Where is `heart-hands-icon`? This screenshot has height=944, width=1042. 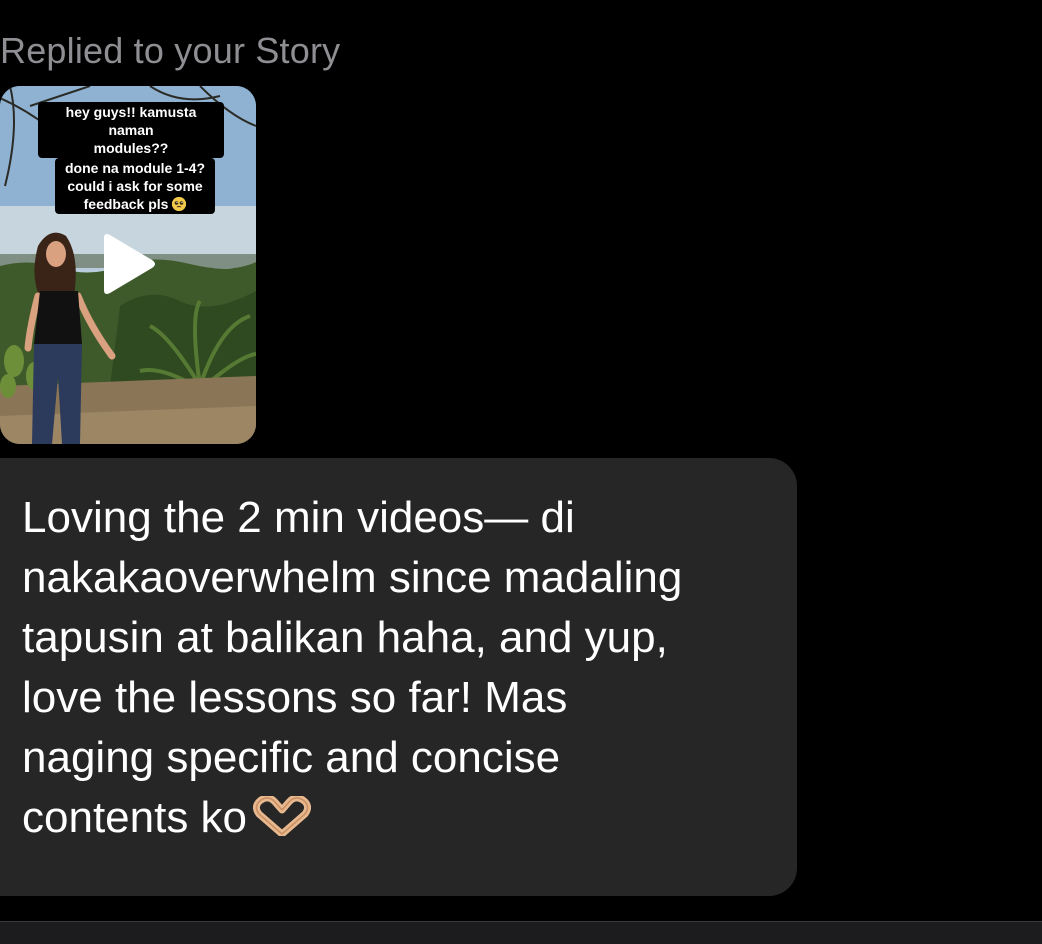
heart-hands-icon is located at coordinates (282, 816).